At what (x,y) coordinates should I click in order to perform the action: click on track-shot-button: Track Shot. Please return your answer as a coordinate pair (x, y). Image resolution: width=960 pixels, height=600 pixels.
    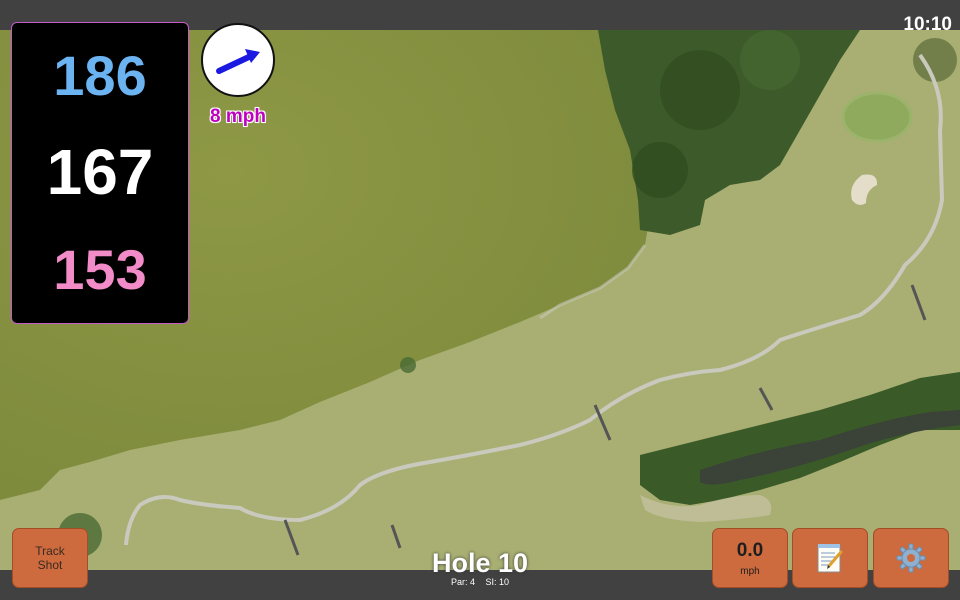
    Looking at the image, I should click on (50, 558).